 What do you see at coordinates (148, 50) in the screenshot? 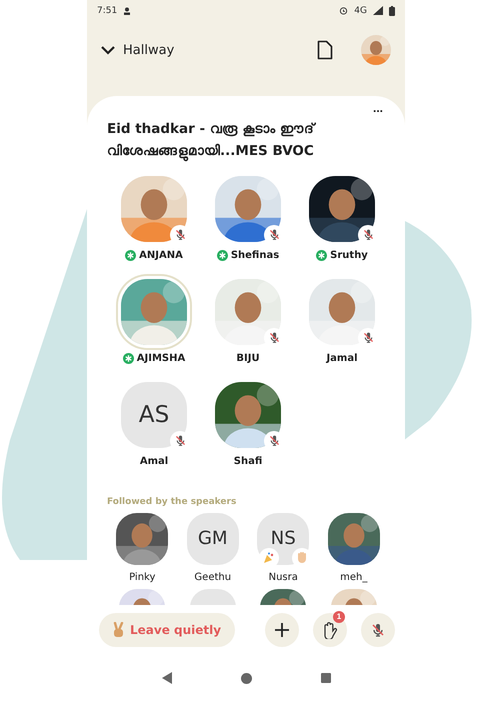
I see `hallway-title: Hallway` at bounding box center [148, 50].